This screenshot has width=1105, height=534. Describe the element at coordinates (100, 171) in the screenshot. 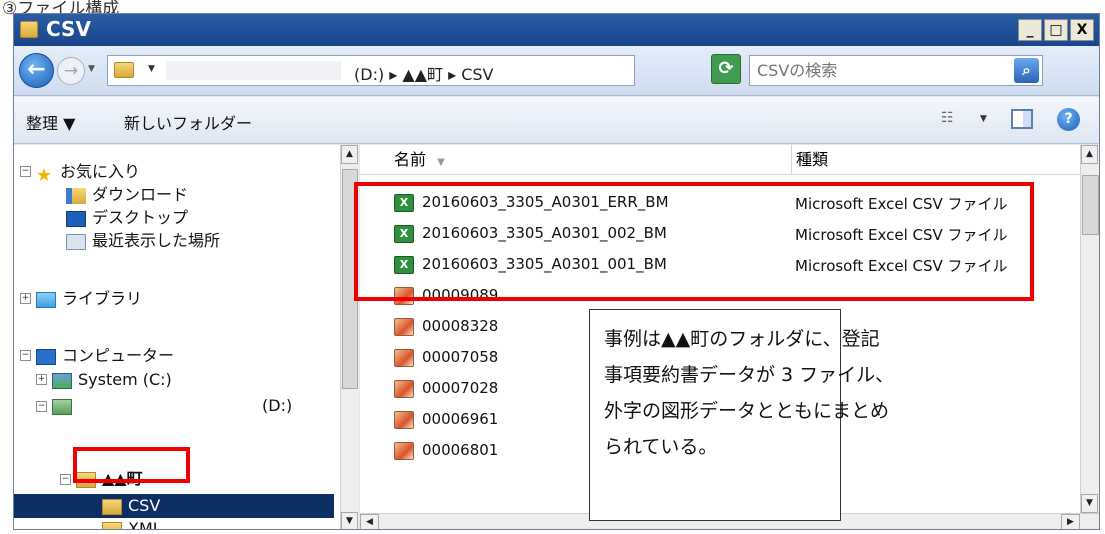

I see `nav-label: お気に入り` at that location.